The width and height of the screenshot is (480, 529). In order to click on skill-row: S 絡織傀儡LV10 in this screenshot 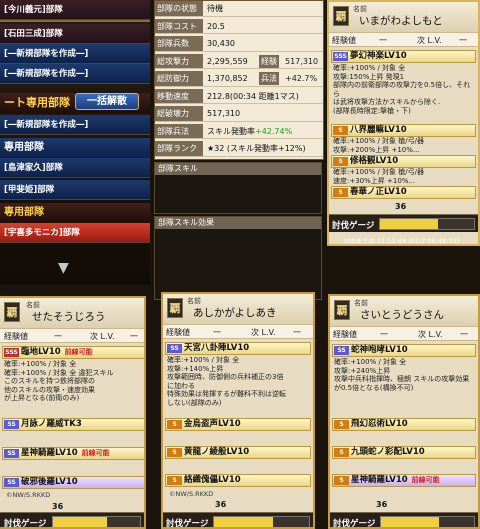, I will do `click(238, 480)`.